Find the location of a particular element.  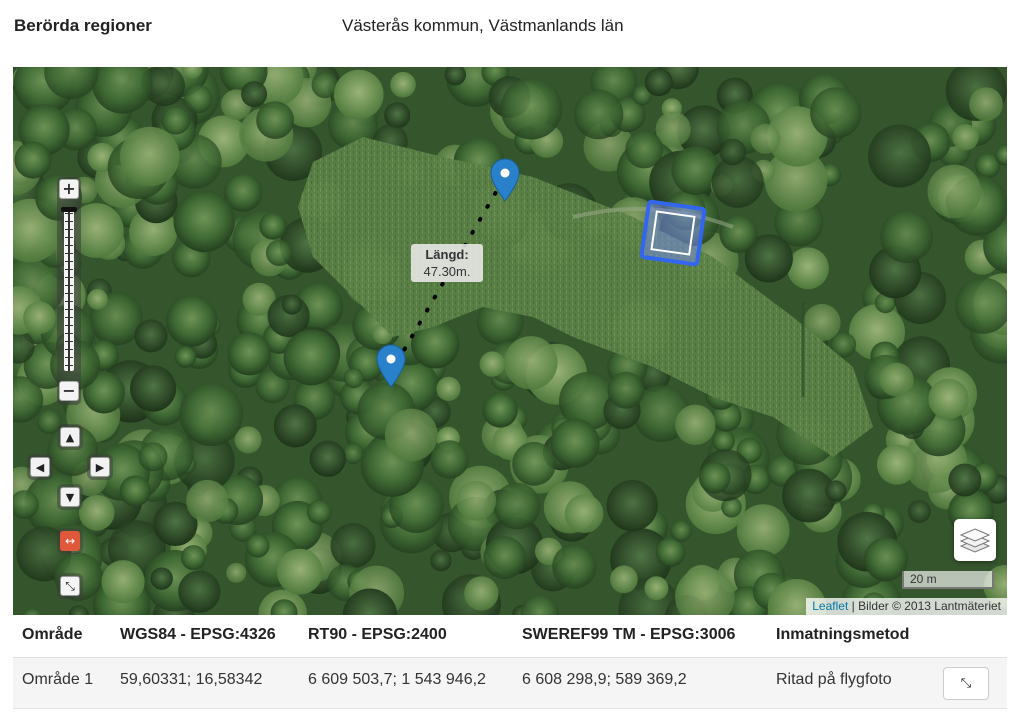

pan-up-button: ▲ is located at coordinates (70, 437).